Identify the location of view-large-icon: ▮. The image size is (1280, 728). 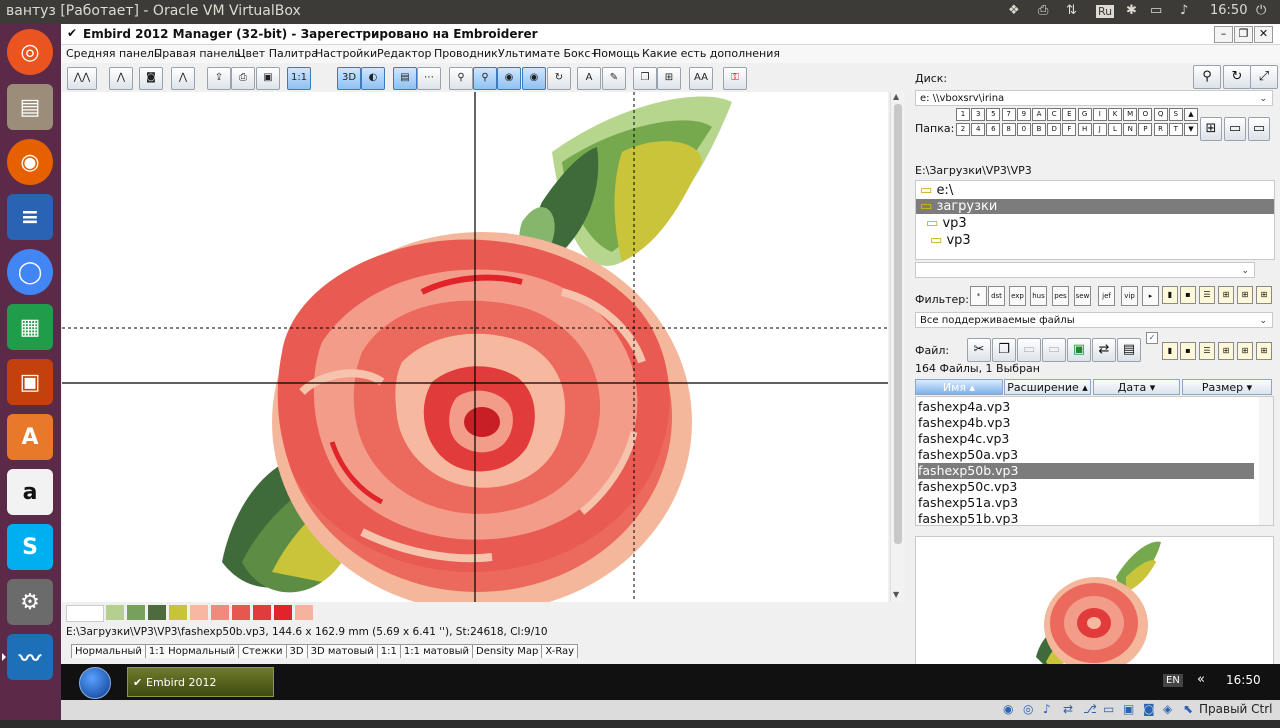
(1170, 351).